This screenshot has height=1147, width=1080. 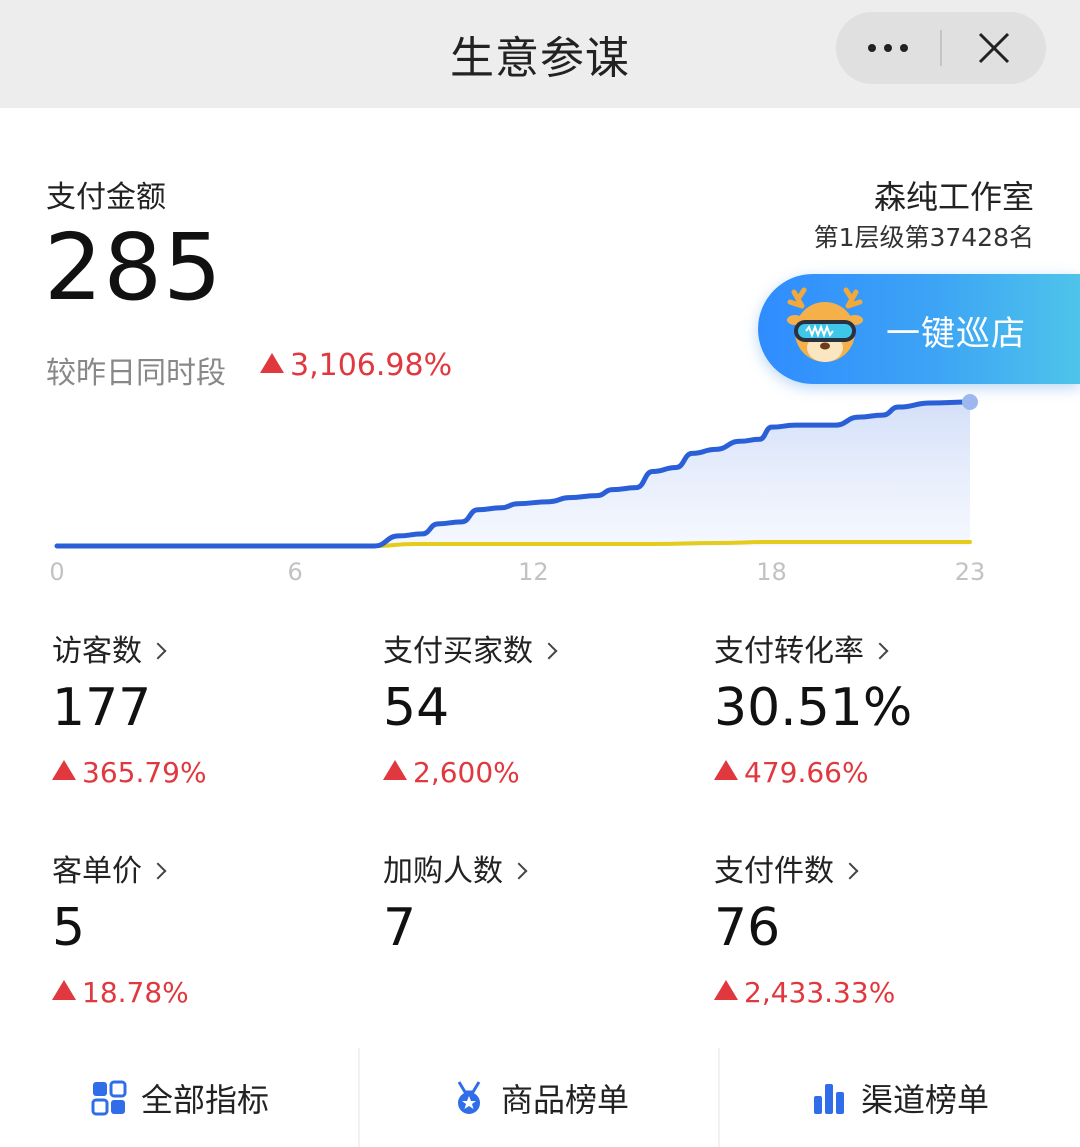 I want to click on metric-paying-buyers: 支付买家数 54 2,600%, so click(x=470, y=707).